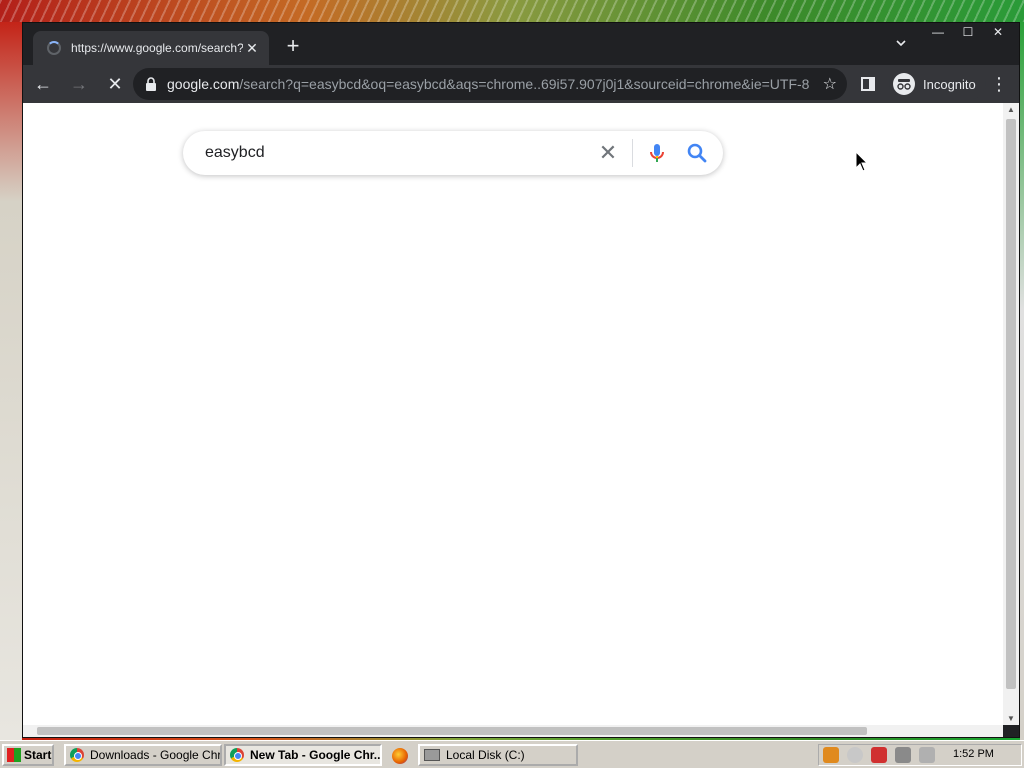 The height and width of the screenshot is (768, 1024). I want to click on chevron-down-icon, so click(901, 43).